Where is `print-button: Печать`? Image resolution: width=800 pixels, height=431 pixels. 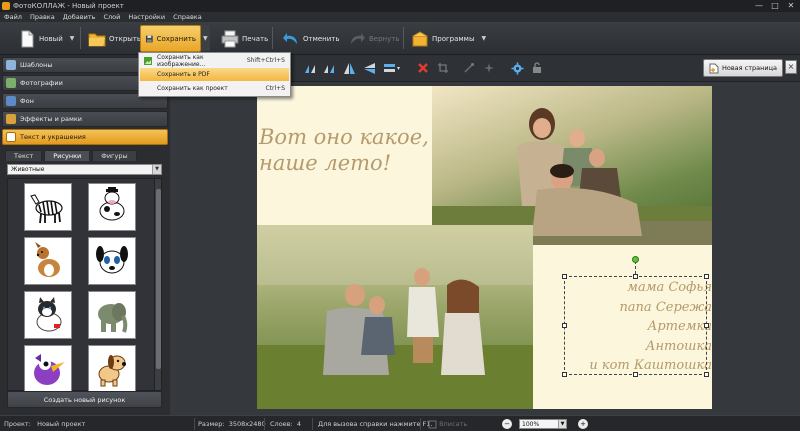 print-button: Печать is located at coordinates (244, 38).